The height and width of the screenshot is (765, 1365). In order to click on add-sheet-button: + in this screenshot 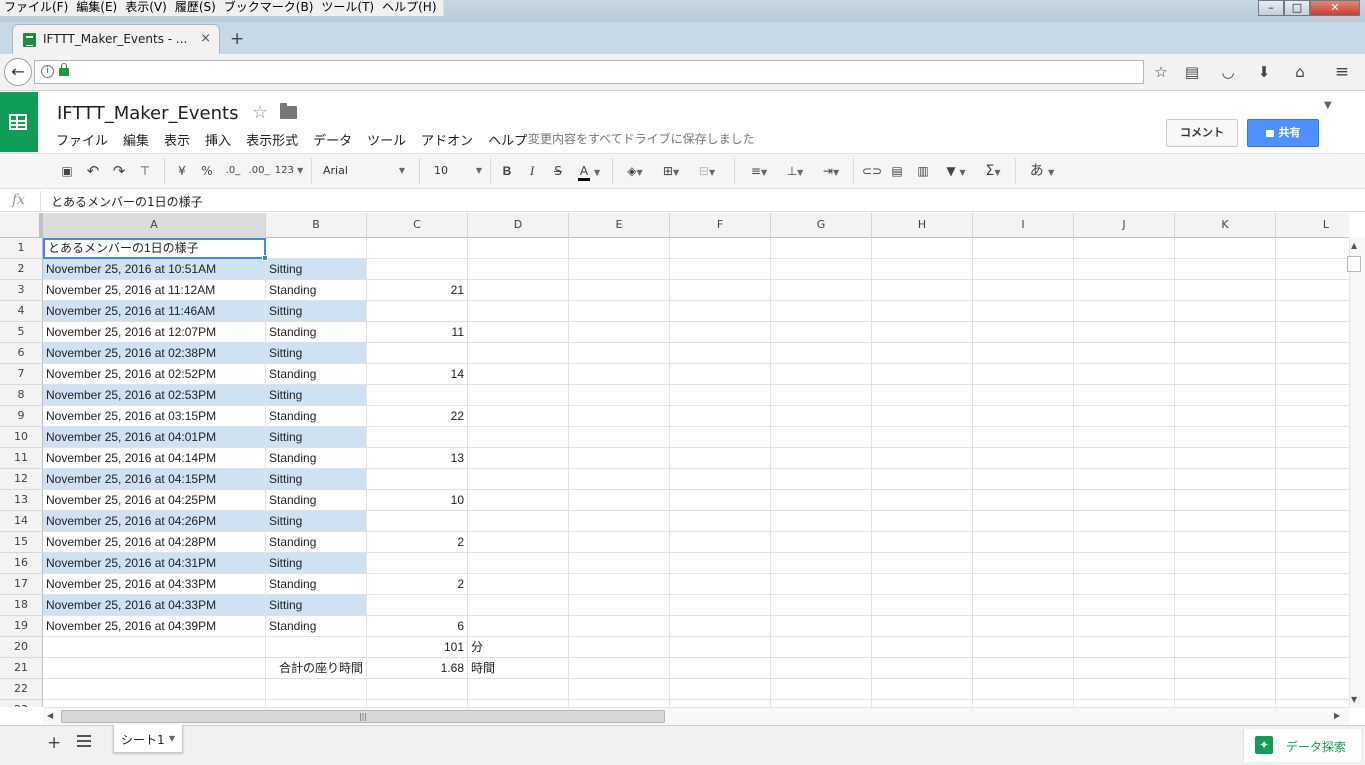, I will do `click(54, 743)`.